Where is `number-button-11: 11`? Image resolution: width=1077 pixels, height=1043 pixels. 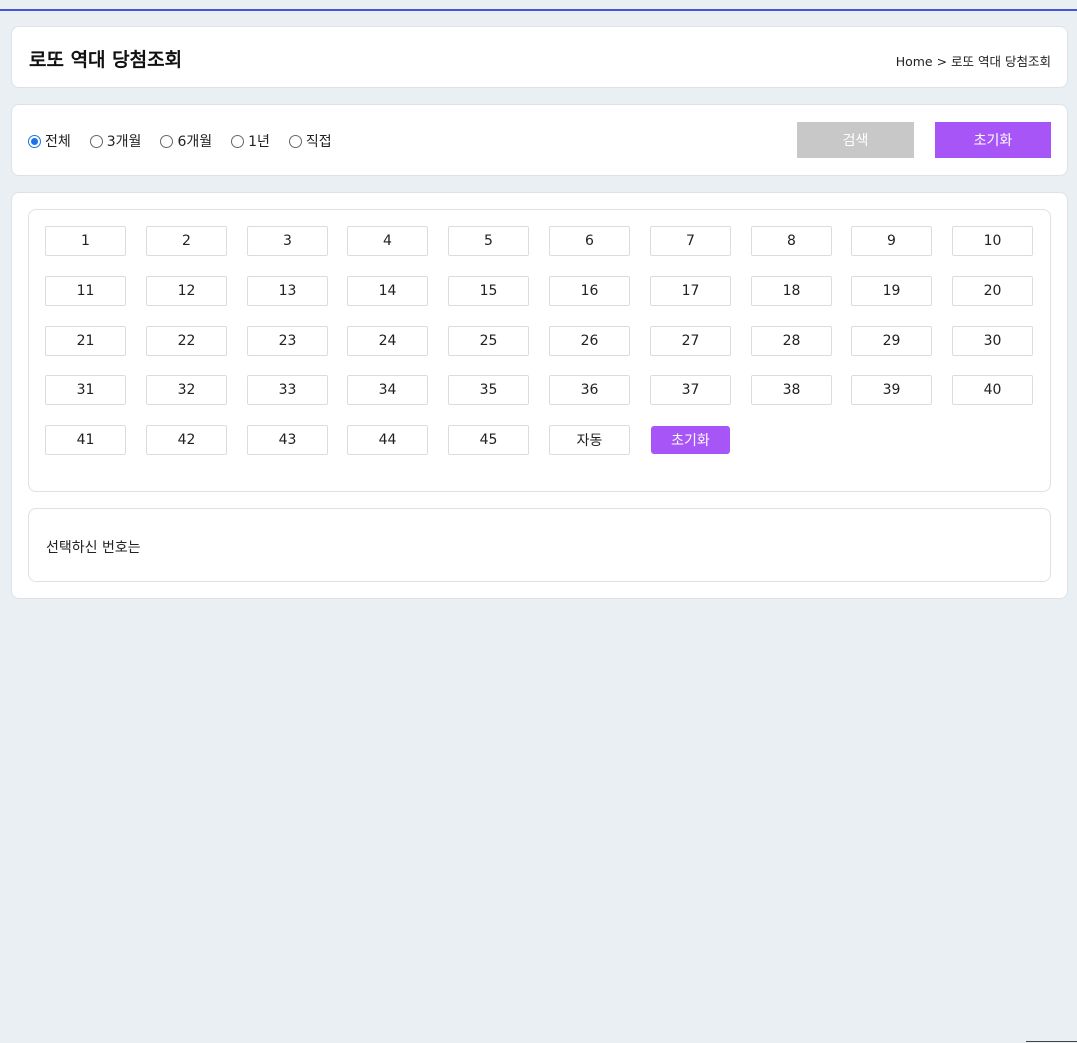
number-button-11: 11 is located at coordinates (85, 291).